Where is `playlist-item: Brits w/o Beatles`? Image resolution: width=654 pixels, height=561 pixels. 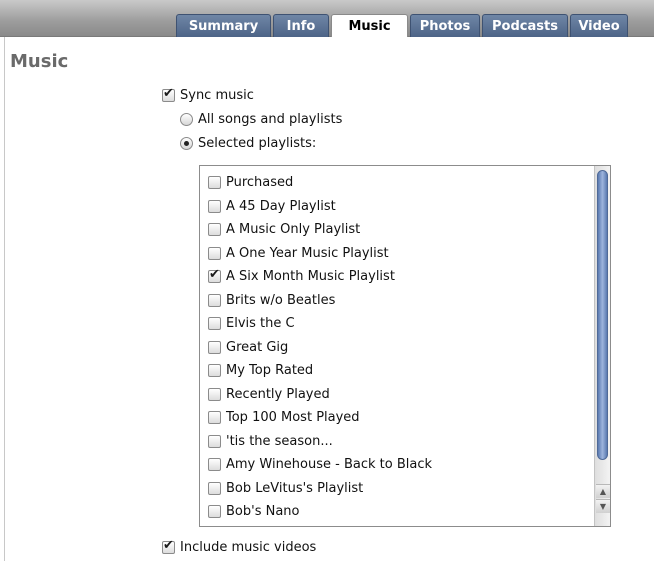
playlist-item: Brits w/o Beatles is located at coordinates (320, 301).